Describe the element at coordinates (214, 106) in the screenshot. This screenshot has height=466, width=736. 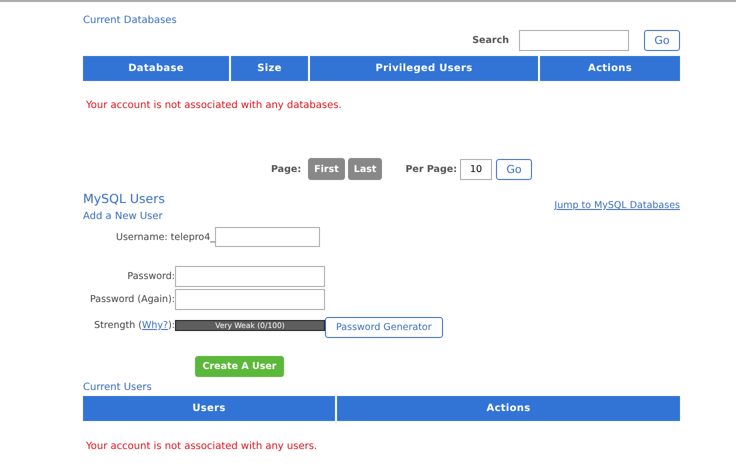
I see `empty-message: Your account is not associated with any databases.` at that location.